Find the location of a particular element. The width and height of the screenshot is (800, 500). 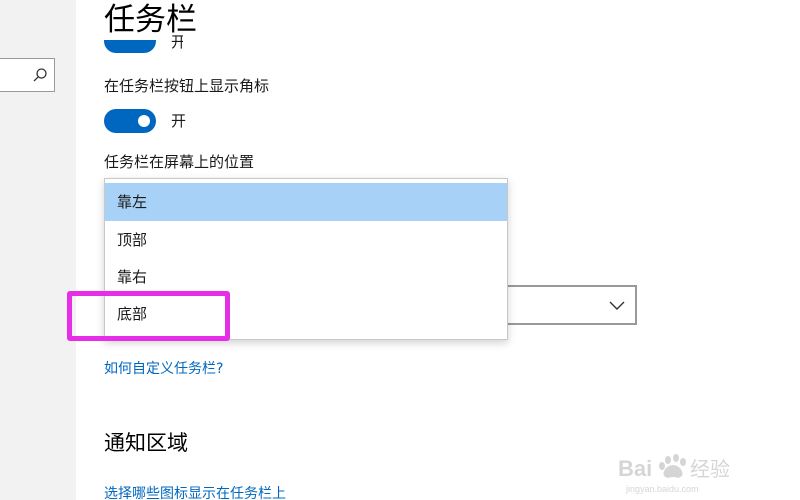

svg-text: 经验 is located at coordinates (710, 469).